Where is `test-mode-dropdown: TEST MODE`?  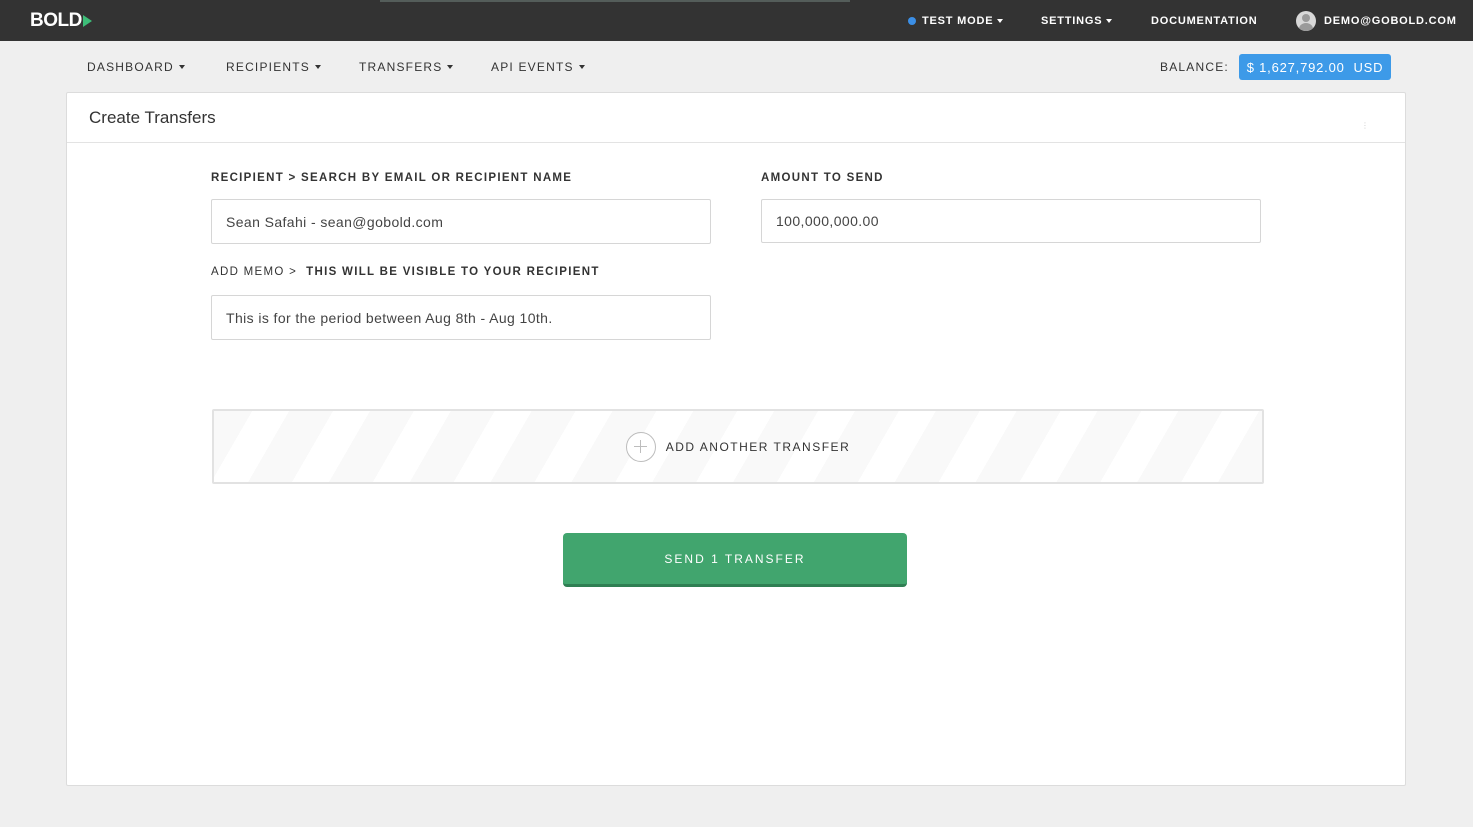
test-mode-dropdown: TEST MODE is located at coordinates (956, 20).